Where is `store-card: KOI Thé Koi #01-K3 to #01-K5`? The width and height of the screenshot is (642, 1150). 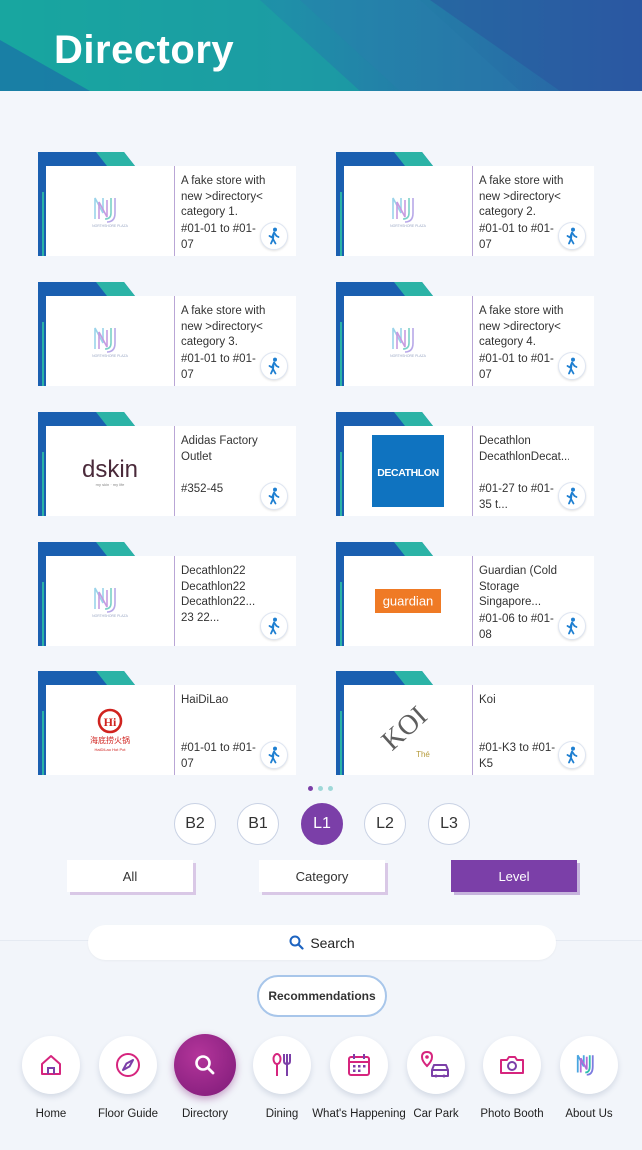 store-card: KOI Thé Koi #01-K3 to #01-K5 is located at coordinates (465, 724).